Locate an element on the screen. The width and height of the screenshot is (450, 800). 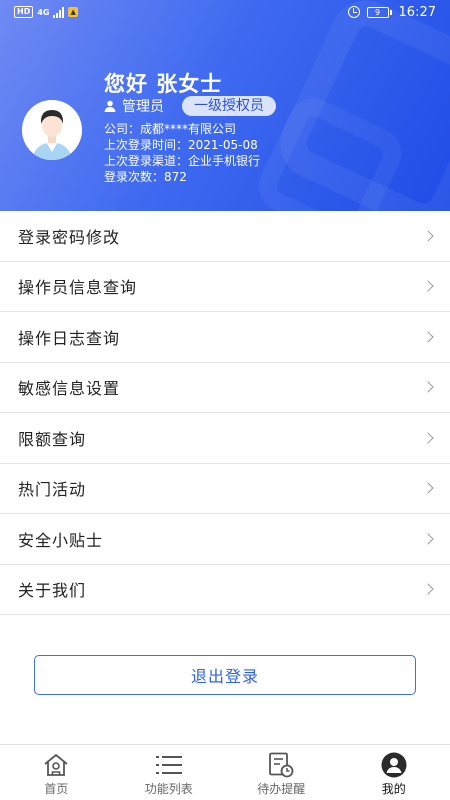
menu-item-label: 安全小贴士 is located at coordinates (61, 540).